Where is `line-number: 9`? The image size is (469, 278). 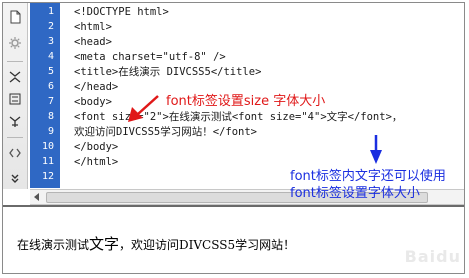 line-number: 9 is located at coordinates (50, 131).